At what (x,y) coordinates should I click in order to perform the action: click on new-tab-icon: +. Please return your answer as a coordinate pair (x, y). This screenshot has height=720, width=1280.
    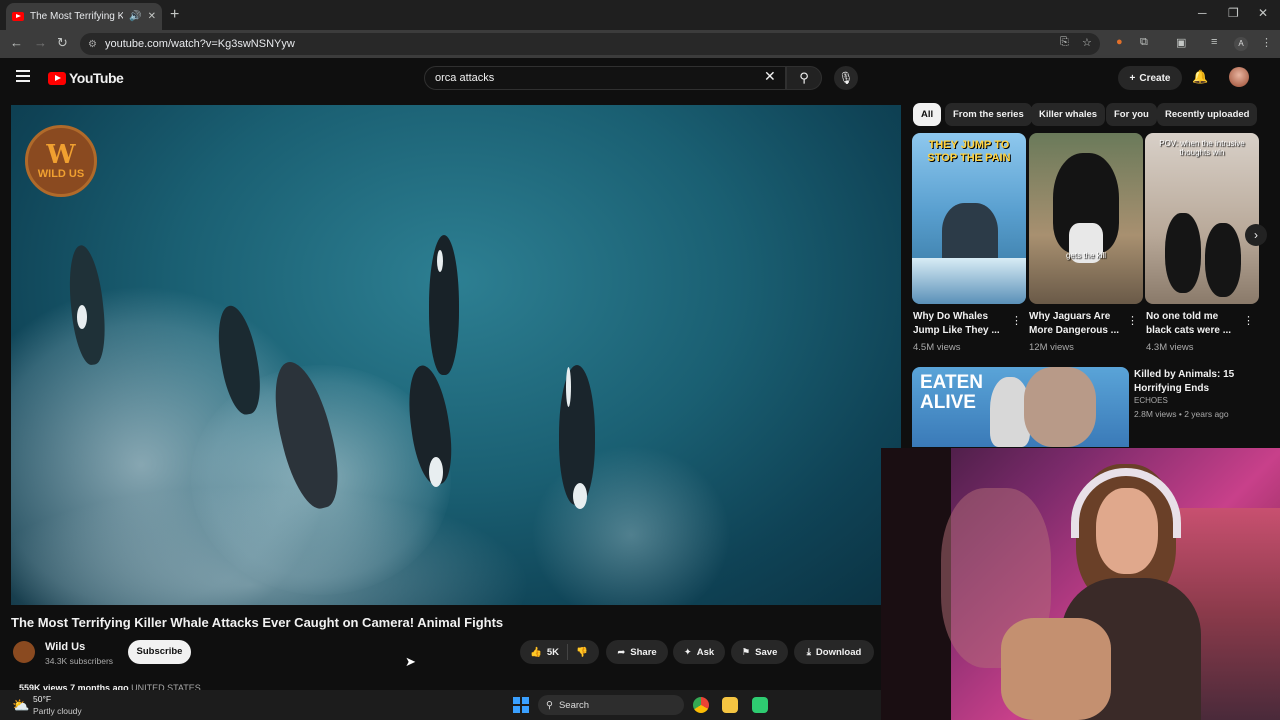
    Looking at the image, I should click on (174, 15).